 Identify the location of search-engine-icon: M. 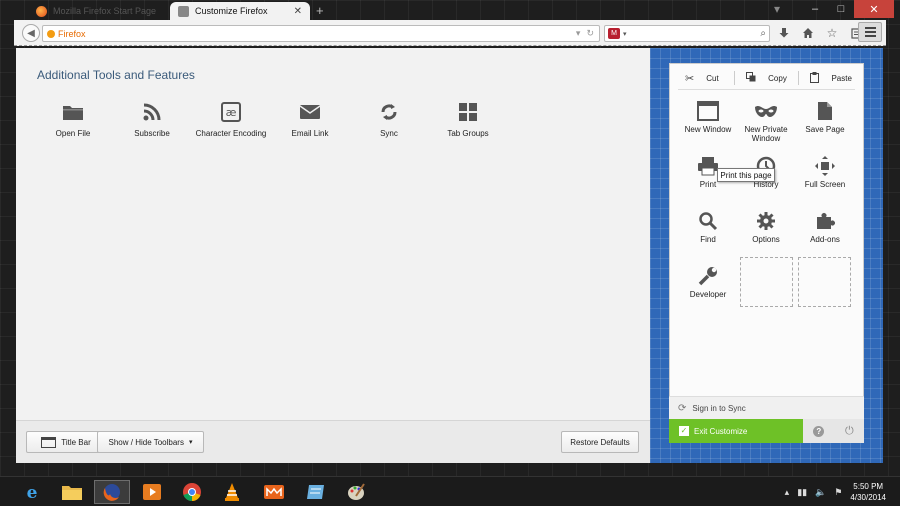
(614, 33).